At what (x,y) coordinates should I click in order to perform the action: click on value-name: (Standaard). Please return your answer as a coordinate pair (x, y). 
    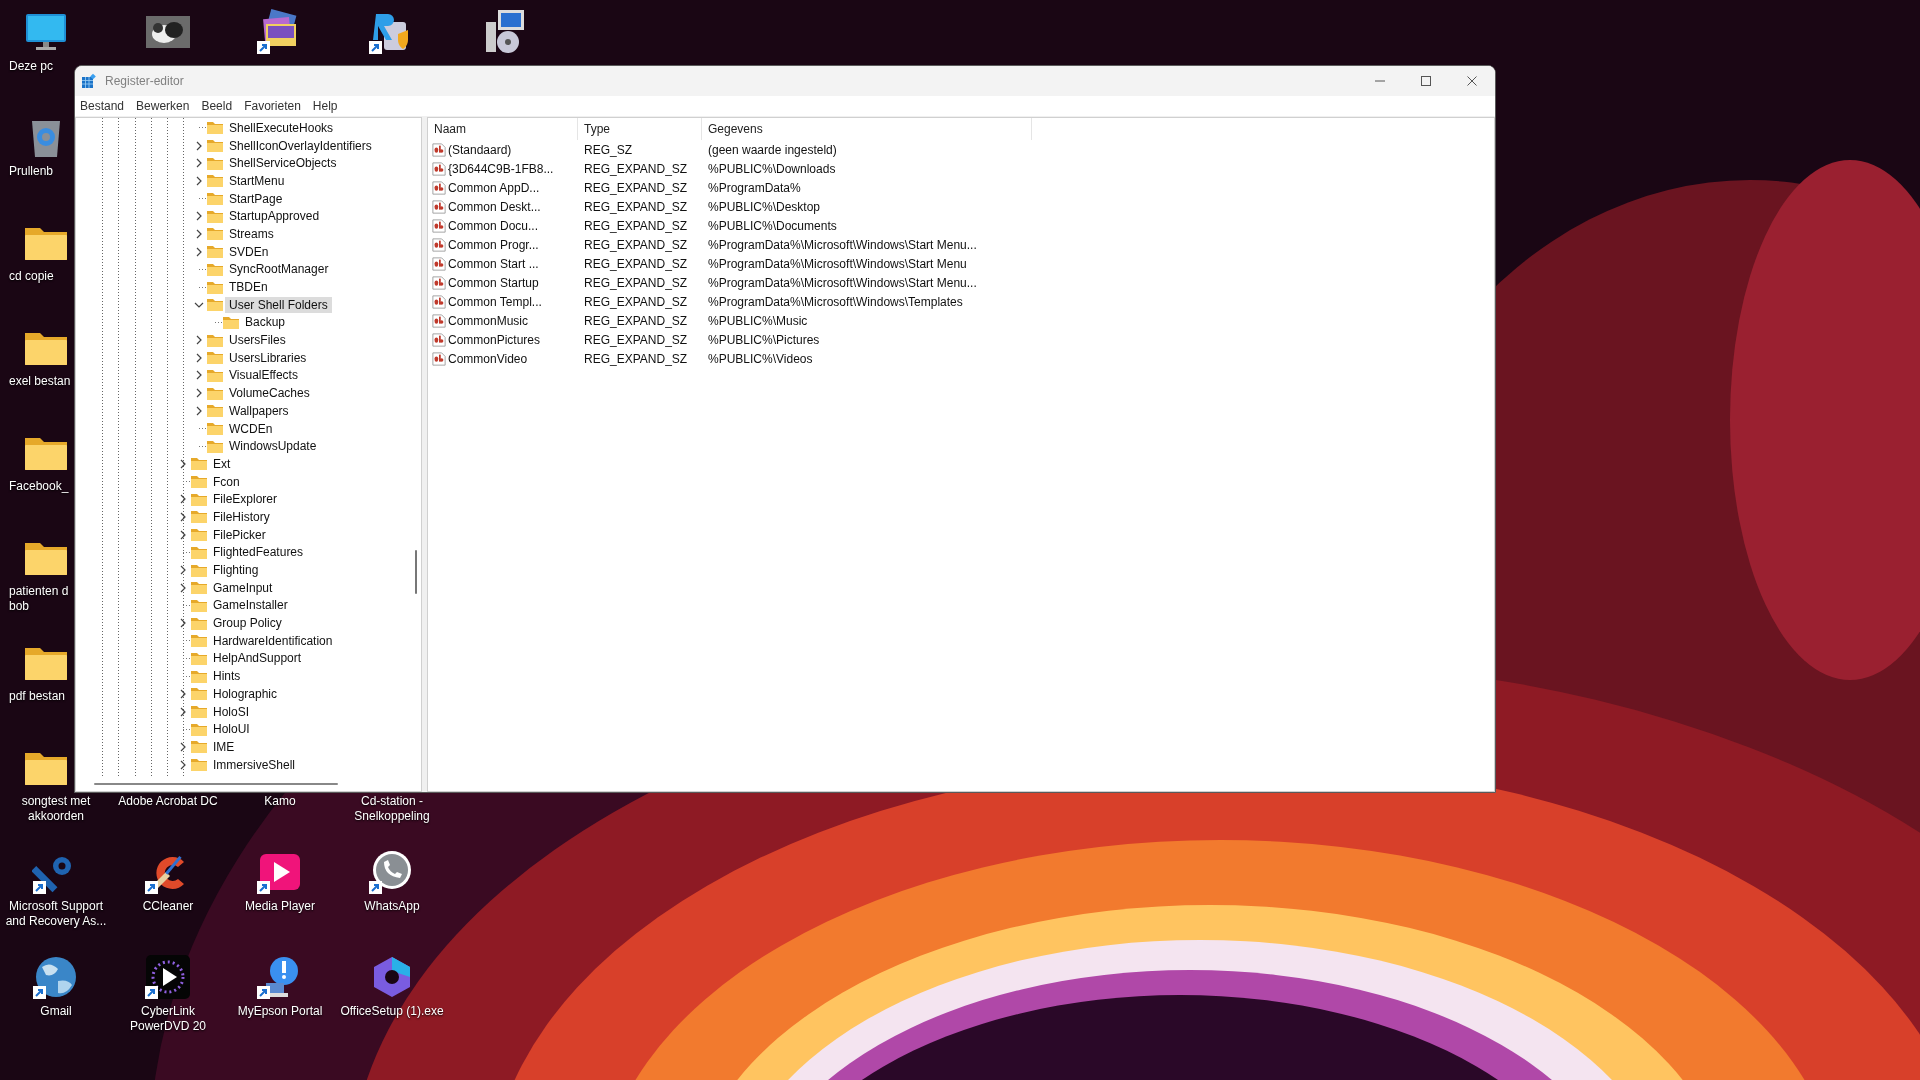
    Looking at the image, I should click on (480, 149).